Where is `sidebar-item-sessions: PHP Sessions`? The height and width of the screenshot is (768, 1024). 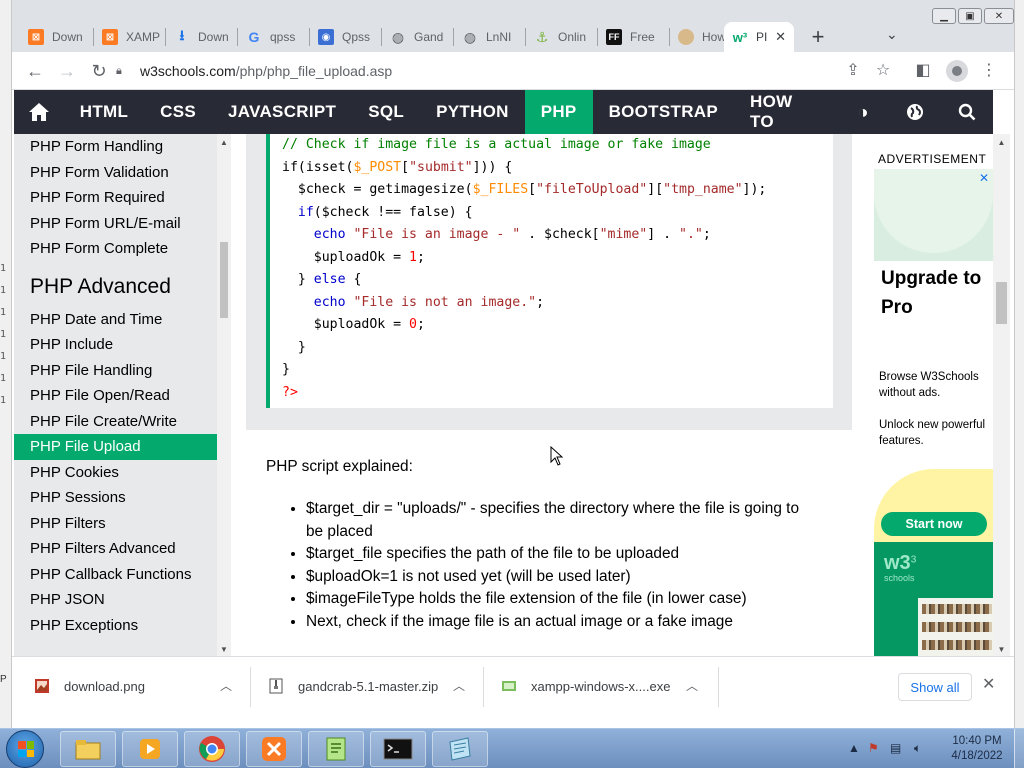
sidebar-item-sessions: PHP Sessions is located at coordinates (115, 498).